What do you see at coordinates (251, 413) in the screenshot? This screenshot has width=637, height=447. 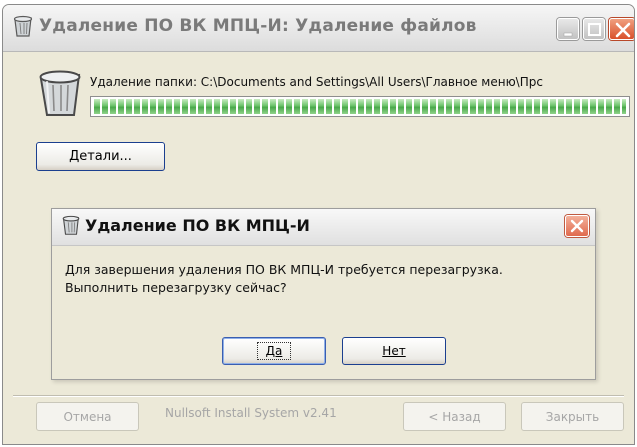 I see `nsis-brand-text: Nullsoft Install System v2.41` at bounding box center [251, 413].